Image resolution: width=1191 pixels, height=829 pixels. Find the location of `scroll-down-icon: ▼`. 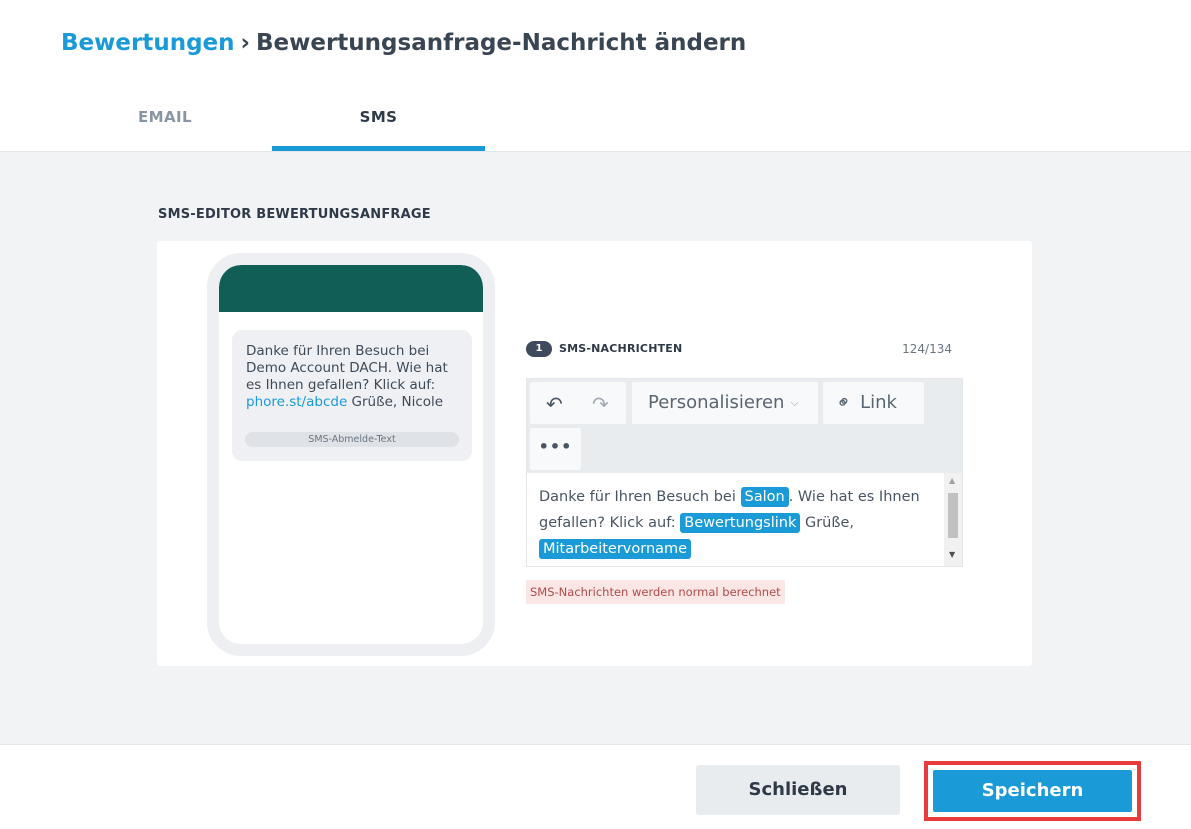

scroll-down-icon: ▼ is located at coordinates (952, 554).